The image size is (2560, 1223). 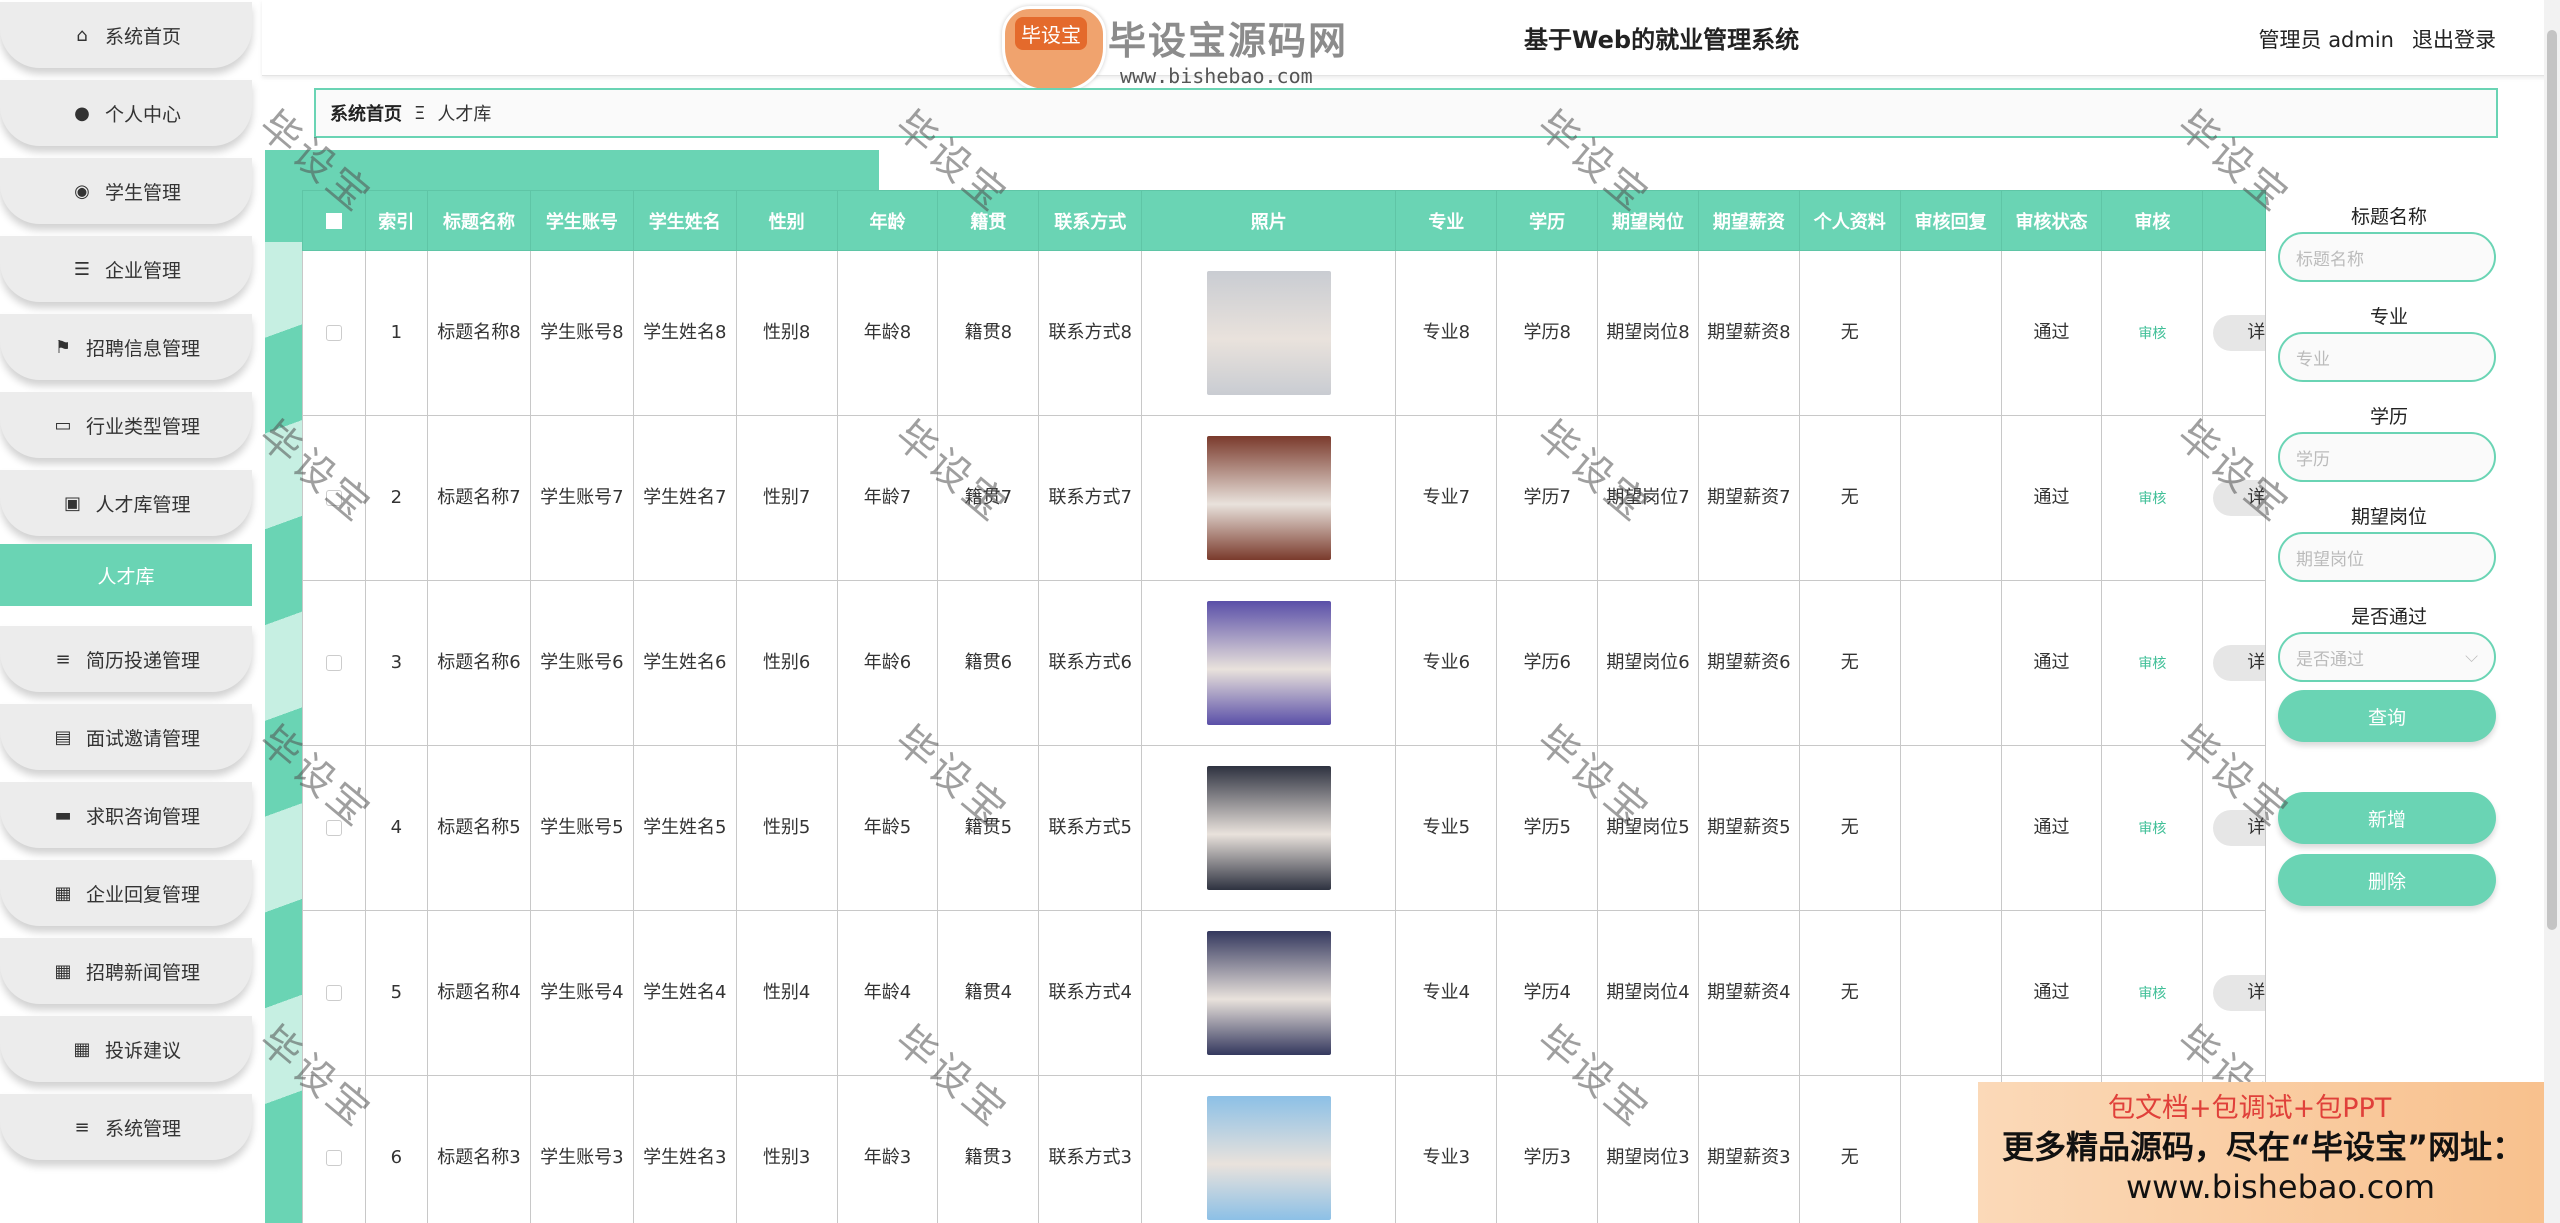 I want to click on user-icon: ●, so click(x=82, y=113).